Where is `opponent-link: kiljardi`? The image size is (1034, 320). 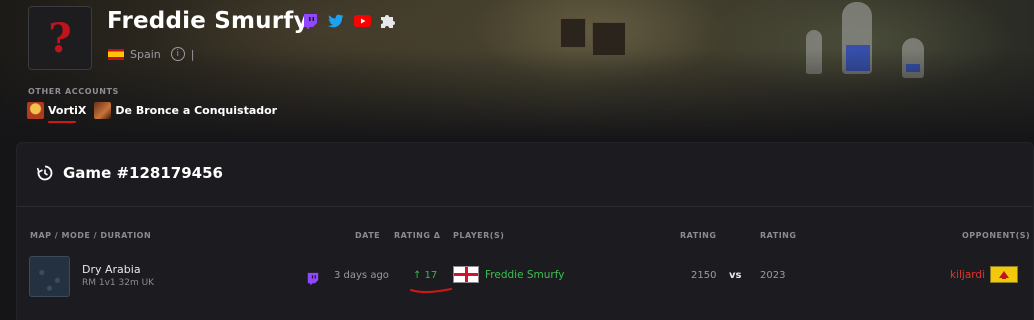 opponent-link: kiljardi is located at coordinates (967, 275).